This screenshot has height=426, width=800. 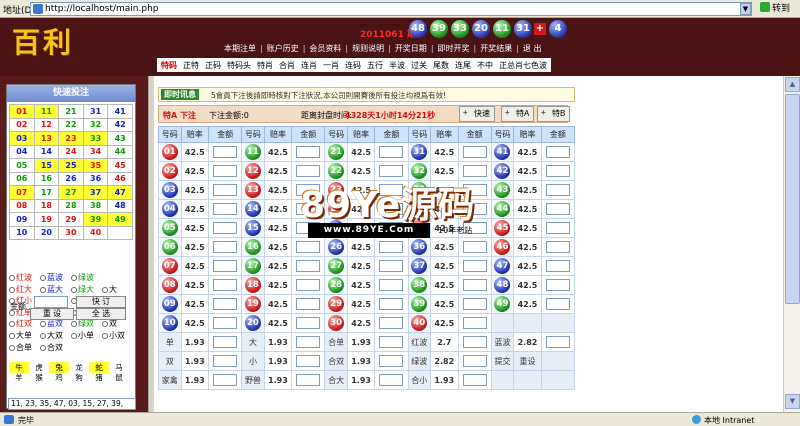 What do you see at coordinates (252, 285) in the screenshot?
I see `number-ball: 18` at bounding box center [252, 285].